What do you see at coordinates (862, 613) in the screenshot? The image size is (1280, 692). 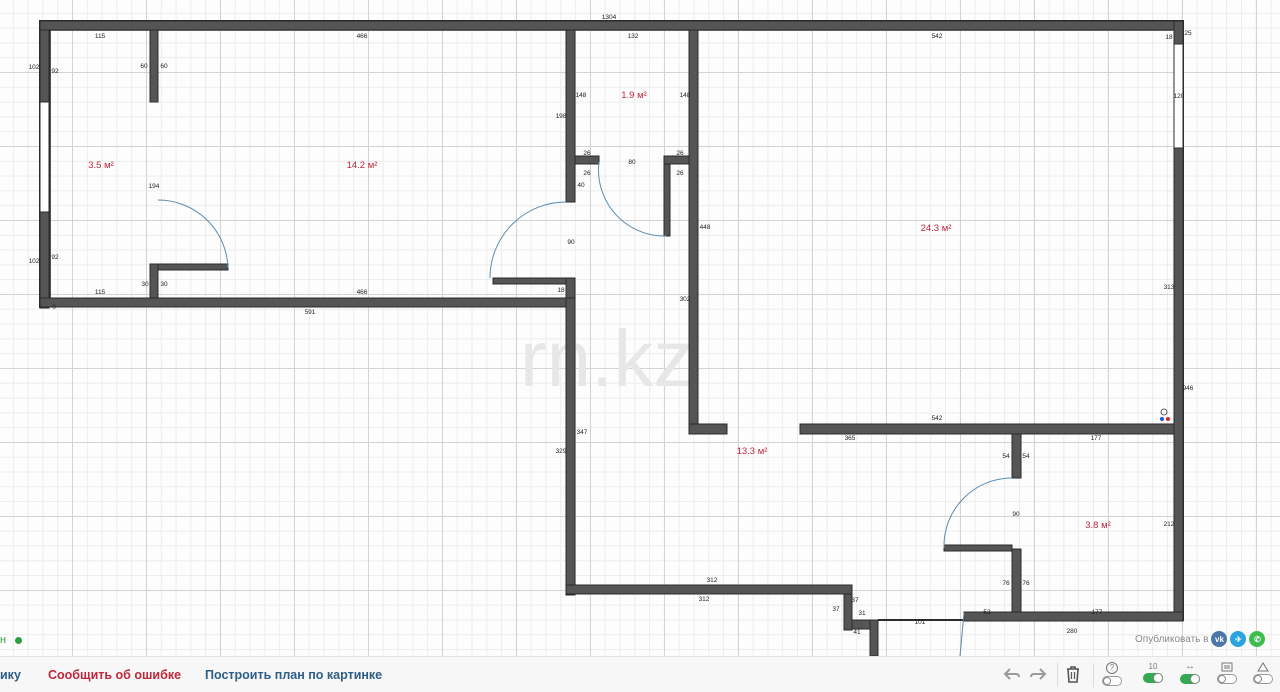 I see `svg-text: 31` at bounding box center [862, 613].